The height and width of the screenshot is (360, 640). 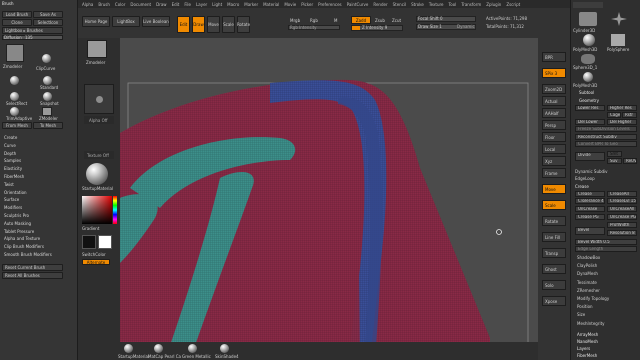 I want to click on smt-toggle: Smt, so click(x=614, y=154).